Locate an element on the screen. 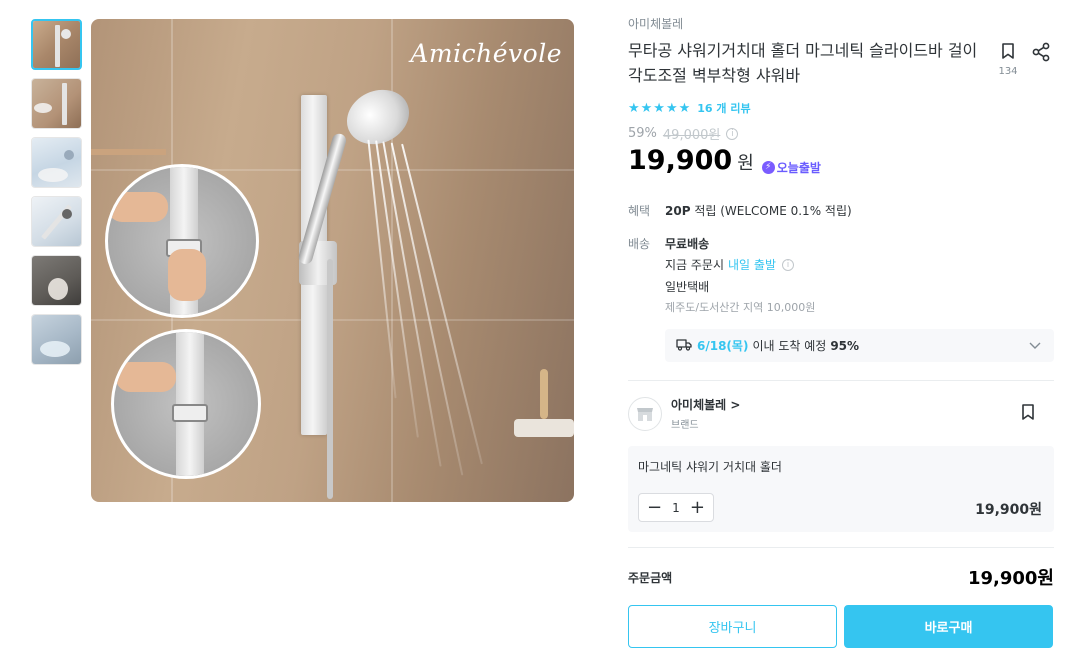 The height and width of the screenshot is (665, 1083). price-row: 19,900 원 ⚡ 오늘출발 is located at coordinates (724, 160).